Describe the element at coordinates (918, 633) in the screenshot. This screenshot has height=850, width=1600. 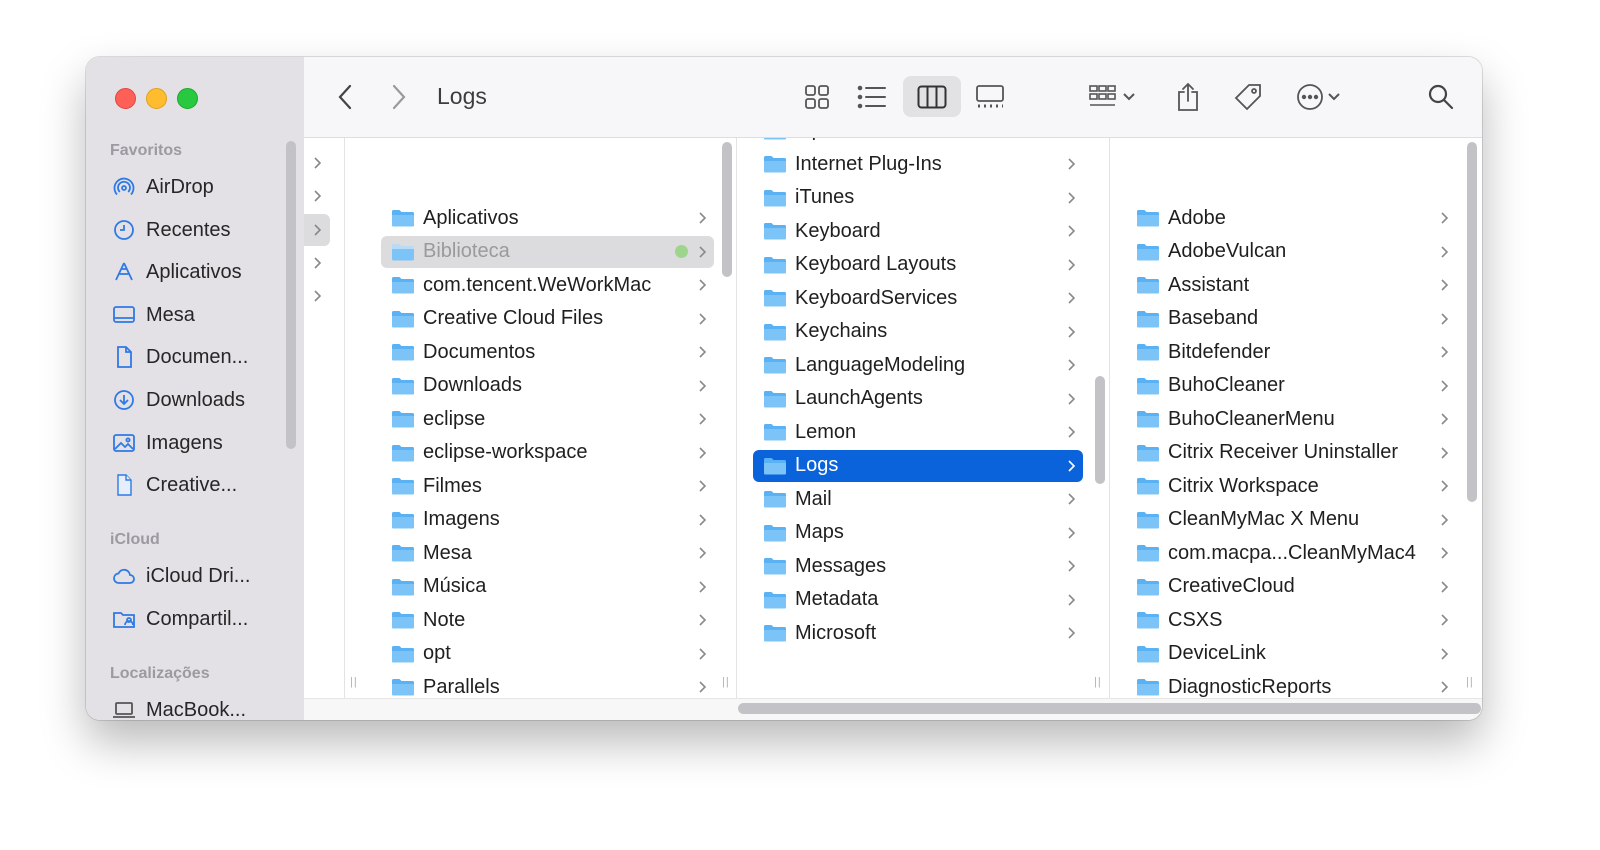
I see `folder-row: Microsoft` at that location.